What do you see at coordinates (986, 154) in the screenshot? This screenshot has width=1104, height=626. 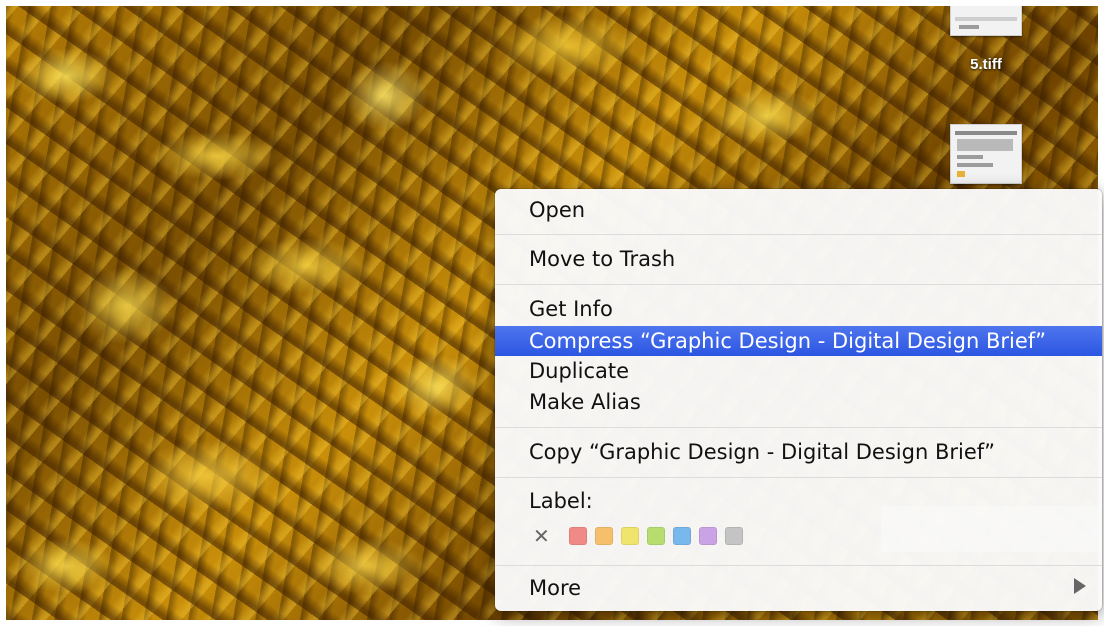 I see `desktop-file-thumbnail` at bounding box center [986, 154].